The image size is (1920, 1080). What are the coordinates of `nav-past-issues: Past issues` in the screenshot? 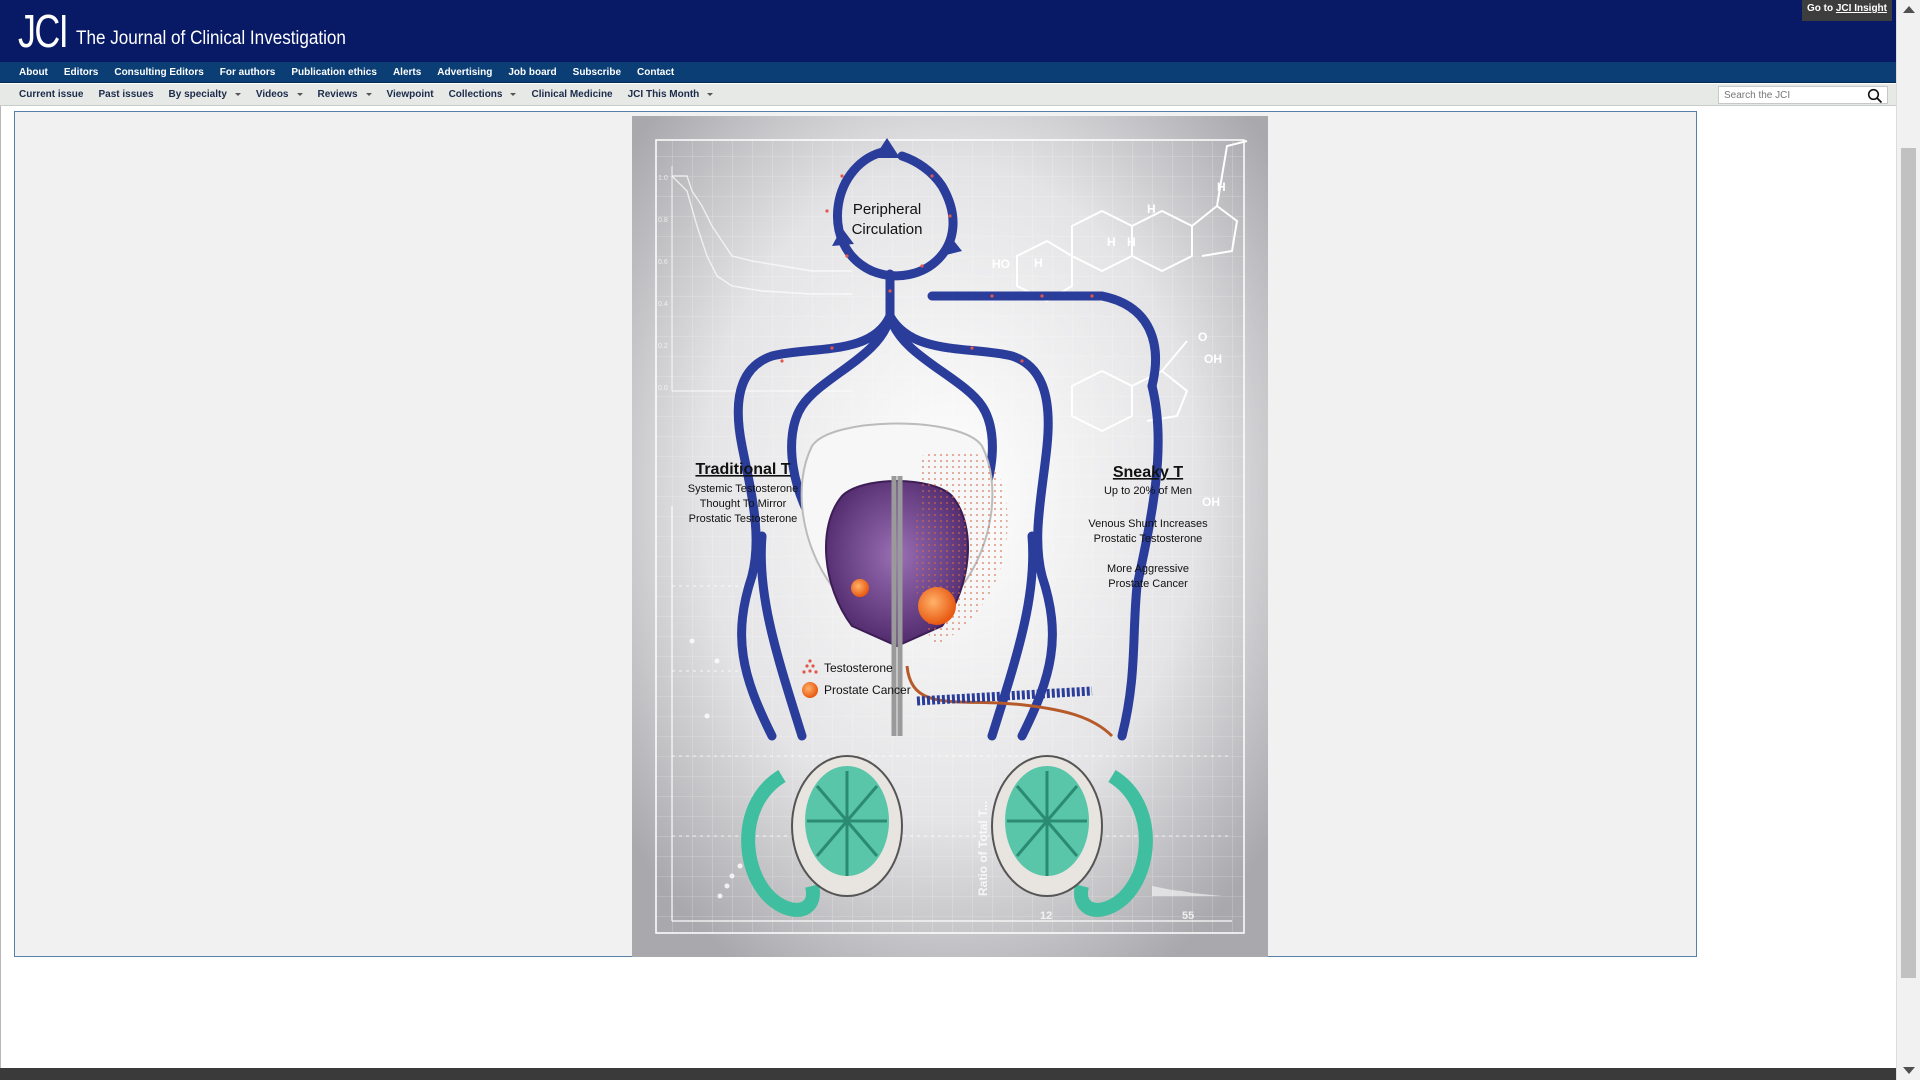 It's located at (125, 94).